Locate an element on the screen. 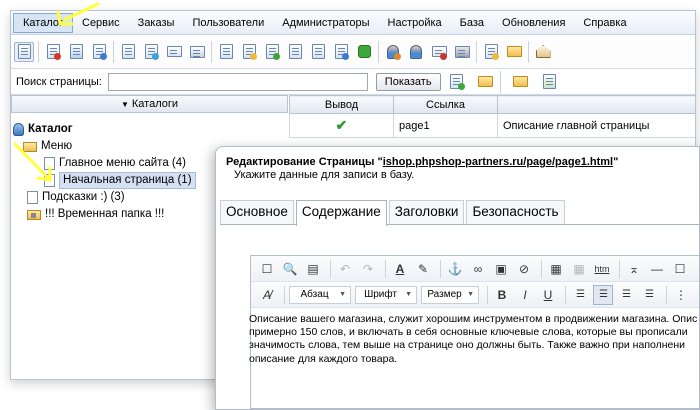 The height and width of the screenshot is (410, 700). clear-format-icon: A̸ is located at coordinates (267, 295).